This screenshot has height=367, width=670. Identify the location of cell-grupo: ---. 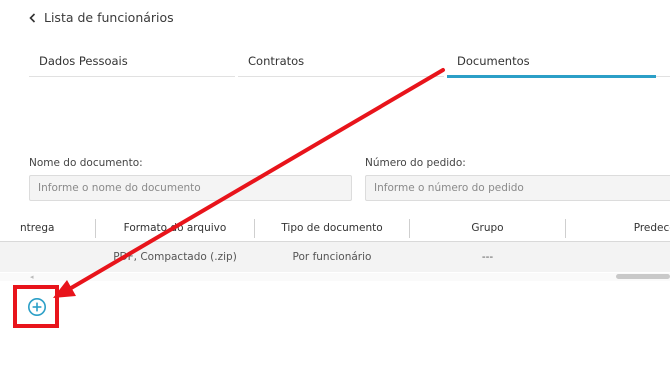
(487, 257).